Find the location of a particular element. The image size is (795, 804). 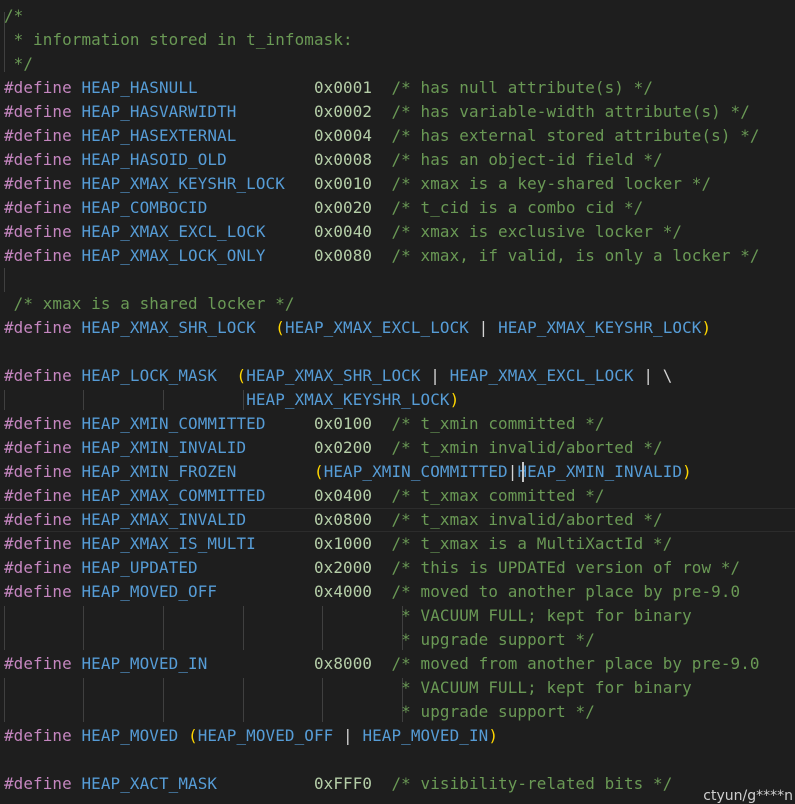

code-token: 0x0004 is located at coordinates (343, 135).